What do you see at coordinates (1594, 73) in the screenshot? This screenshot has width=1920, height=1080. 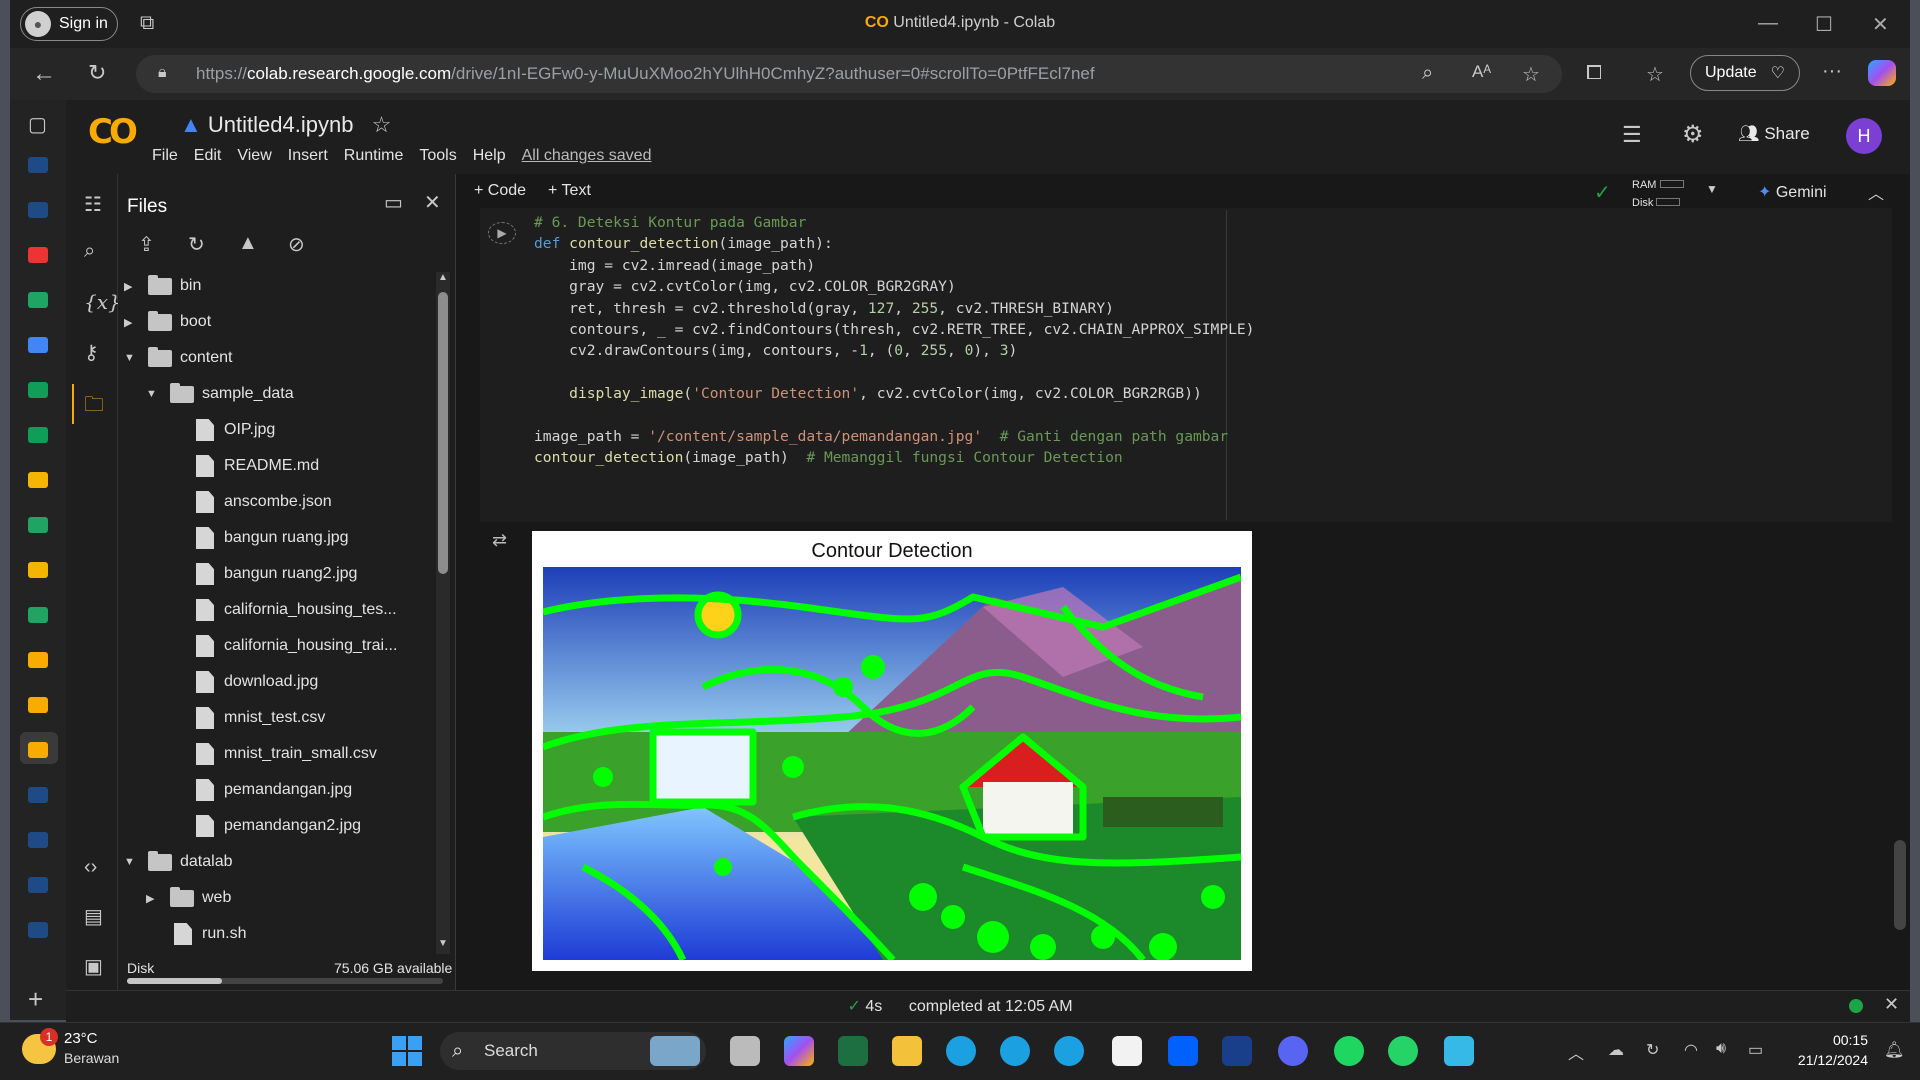 I see `extensions-icon: ⧠` at bounding box center [1594, 73].